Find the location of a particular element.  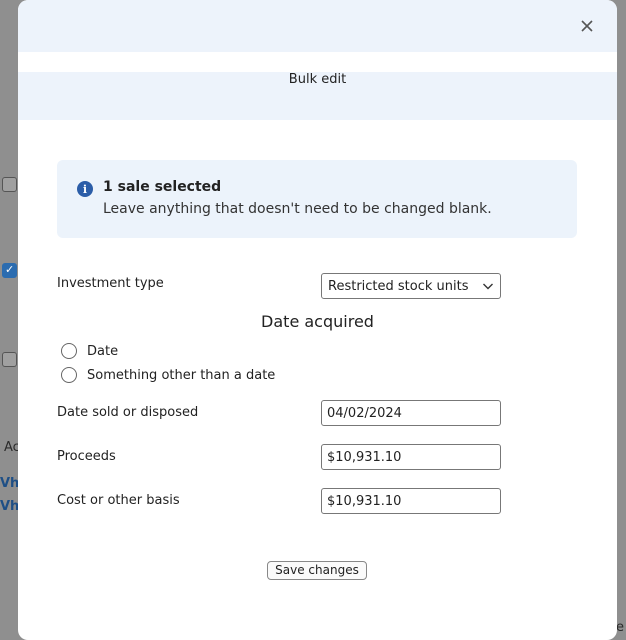

background-text: e is located at coordinates (620, 627).